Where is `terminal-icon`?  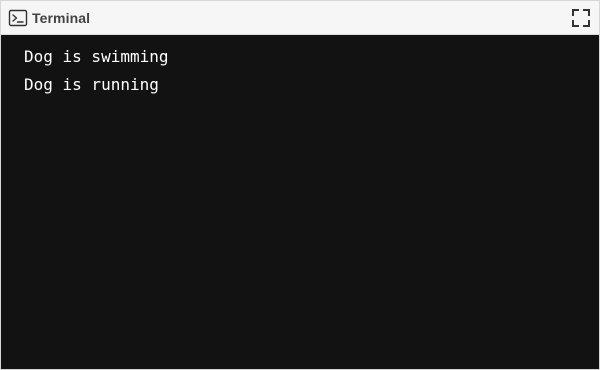
terminal-icon is located at coordinates (18, 18).